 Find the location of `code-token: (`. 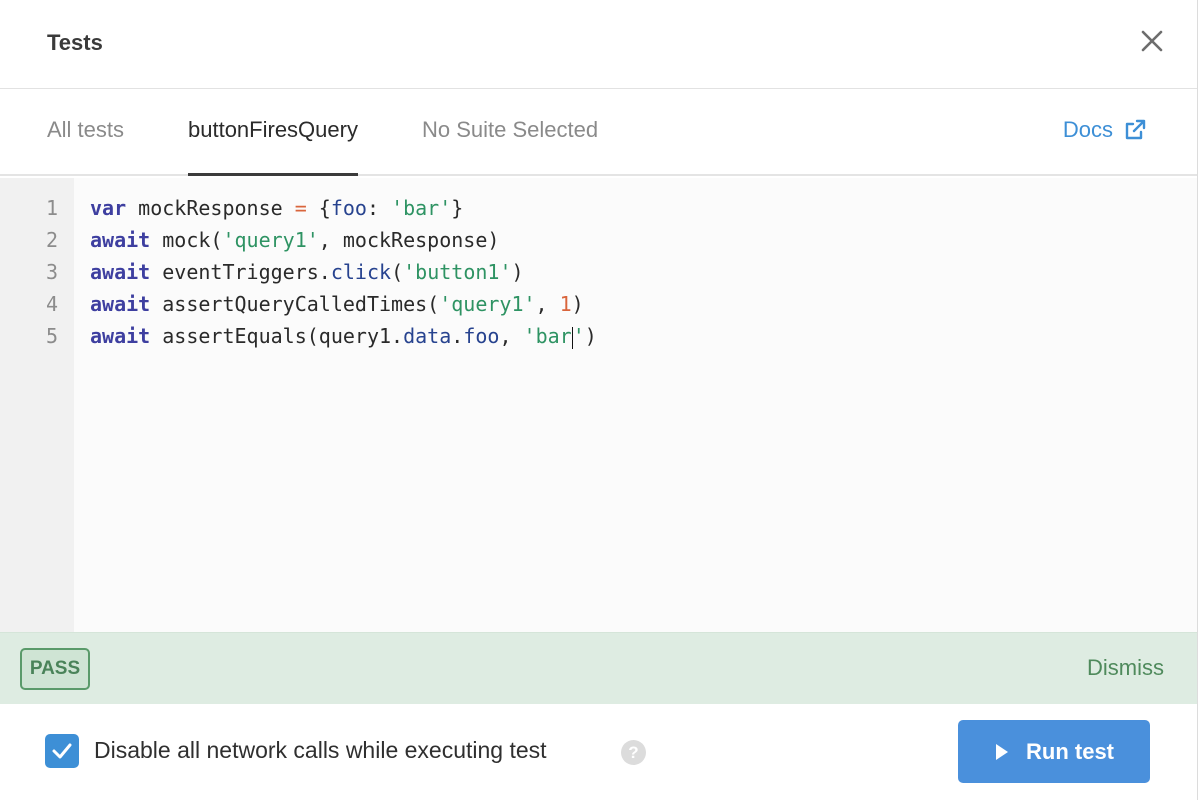

code-token: ( is located at coordinates (397, 272).